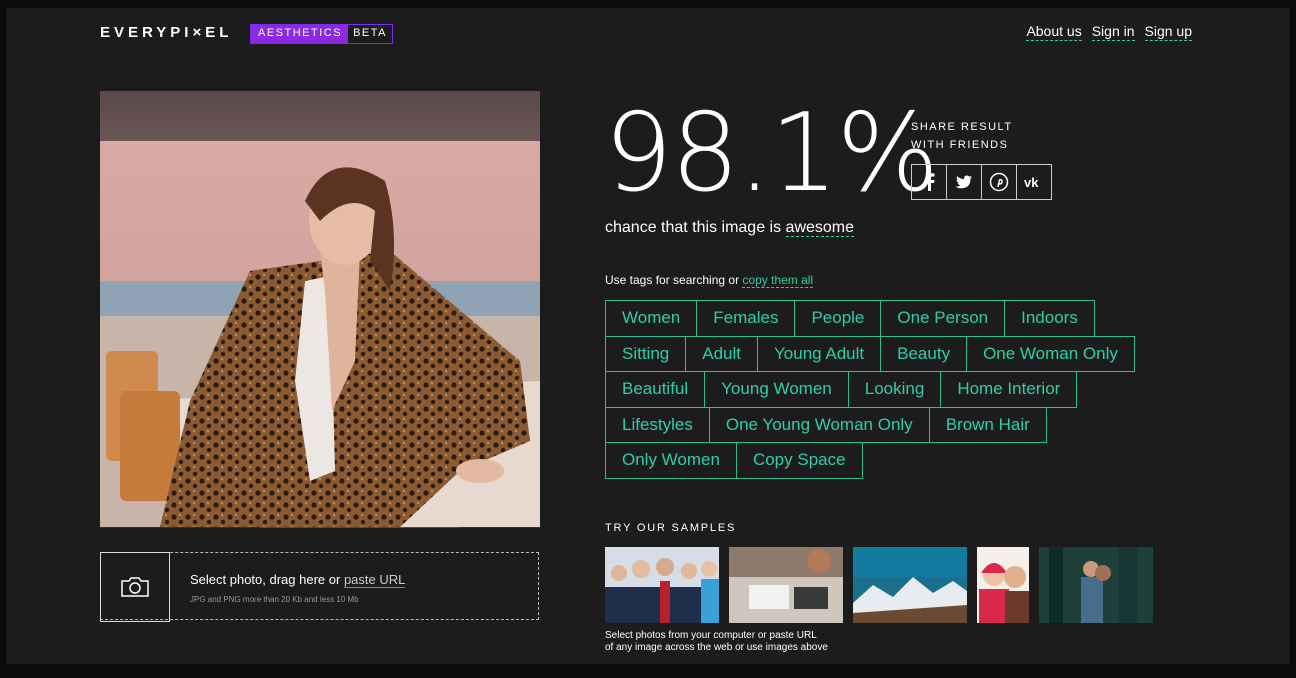  I want to click on pinterest-icon, so click(999, 182).